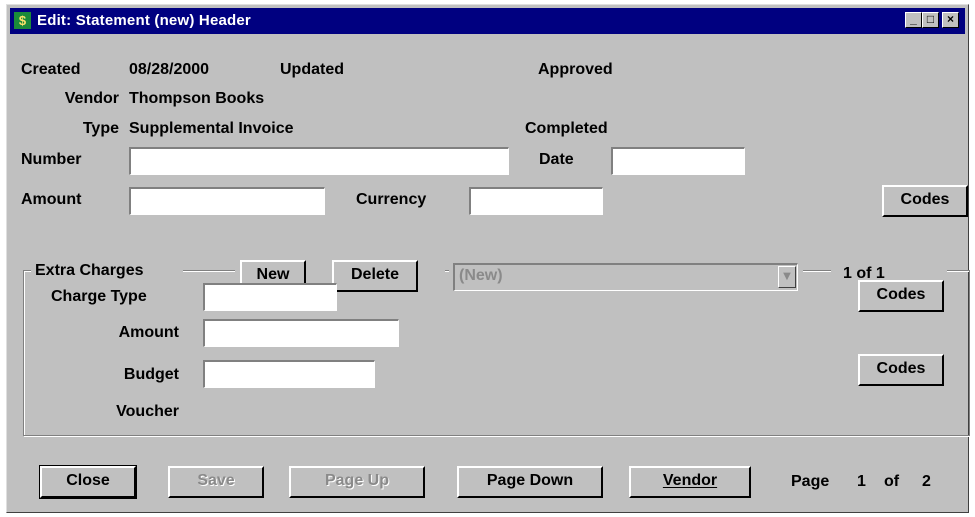 This screenshot has height=517, width=975. Describe the element at coordinates (861, 481) in the screenshot. I see `page-current: 1` at that location.